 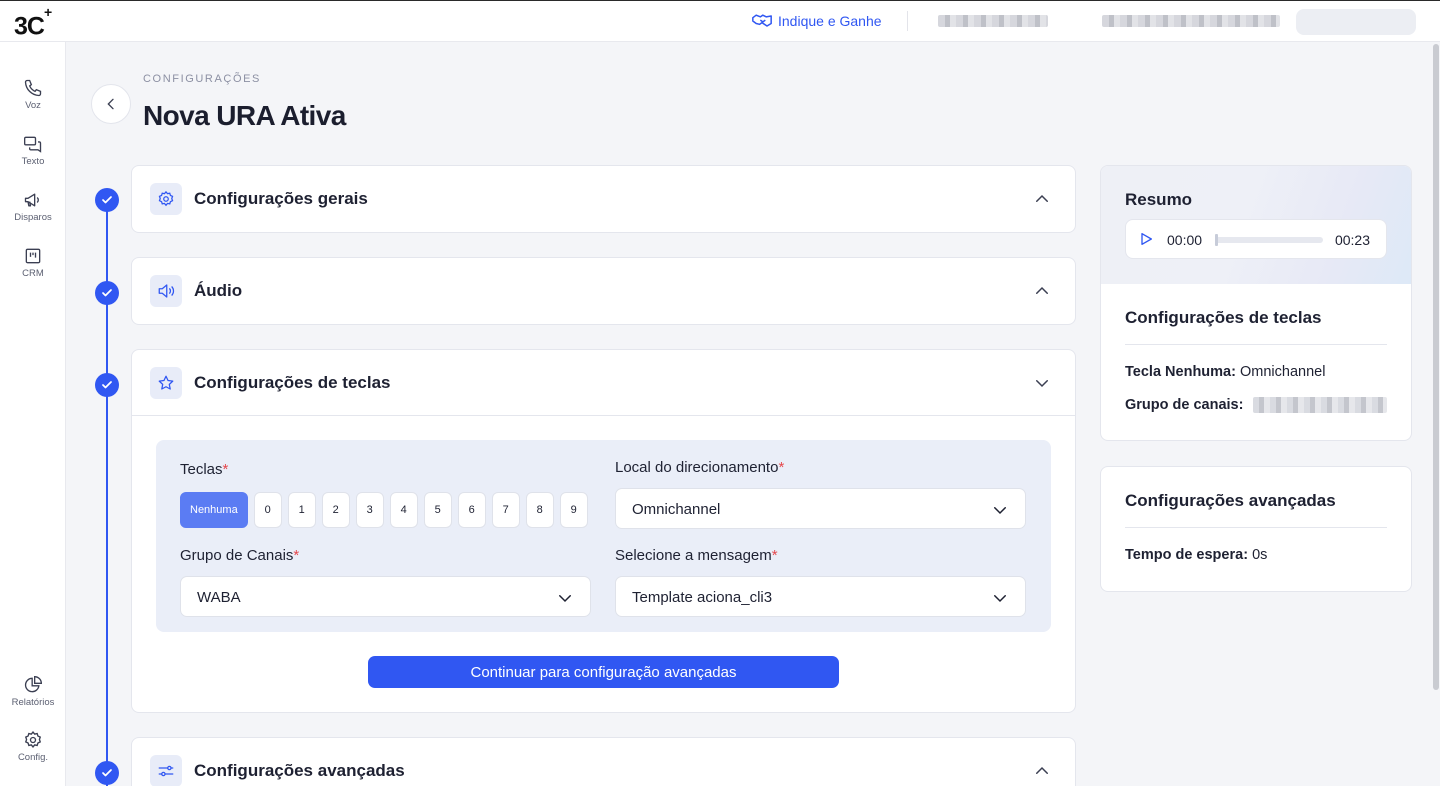 I want to click on section-advanced-header: Configurações avançadas, so click(x=603, y=762).